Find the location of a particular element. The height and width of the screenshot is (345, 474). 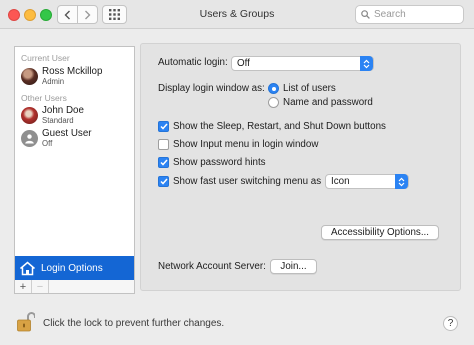

automatic-login-label: Automatic login: is located at coordinates (193, 62).